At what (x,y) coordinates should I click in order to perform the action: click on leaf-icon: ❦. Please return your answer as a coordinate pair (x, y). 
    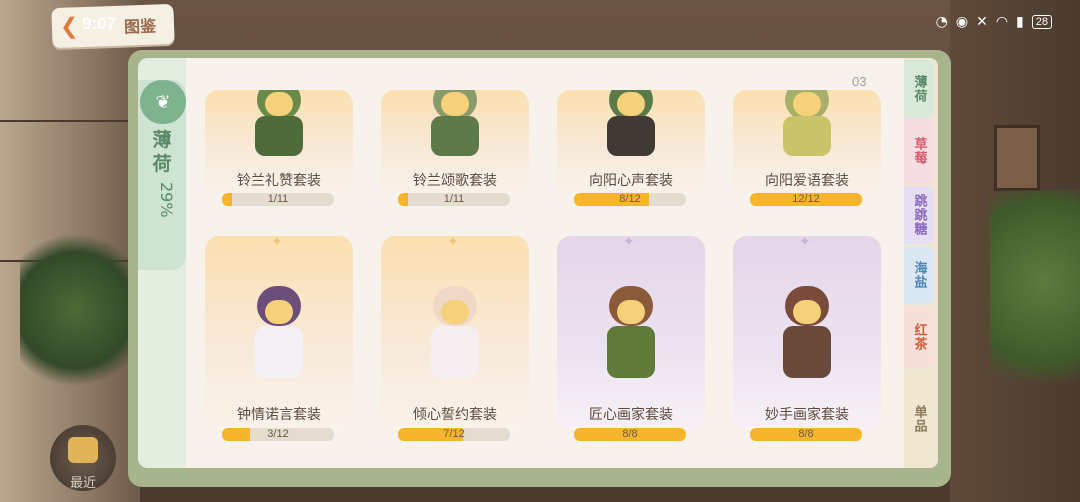
    Looking at the image, I should click on (163, 102).